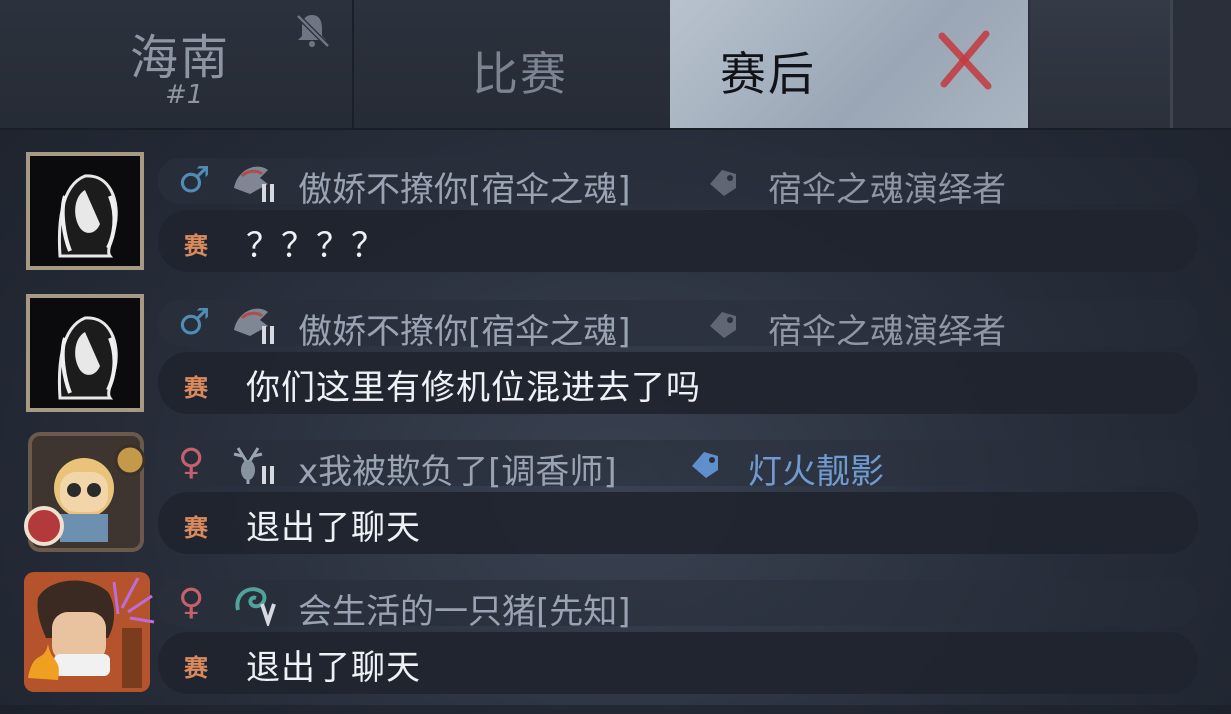 The image size is (1231, 714). I want to click on tab-post-match: 赛后, so click(849, 64).